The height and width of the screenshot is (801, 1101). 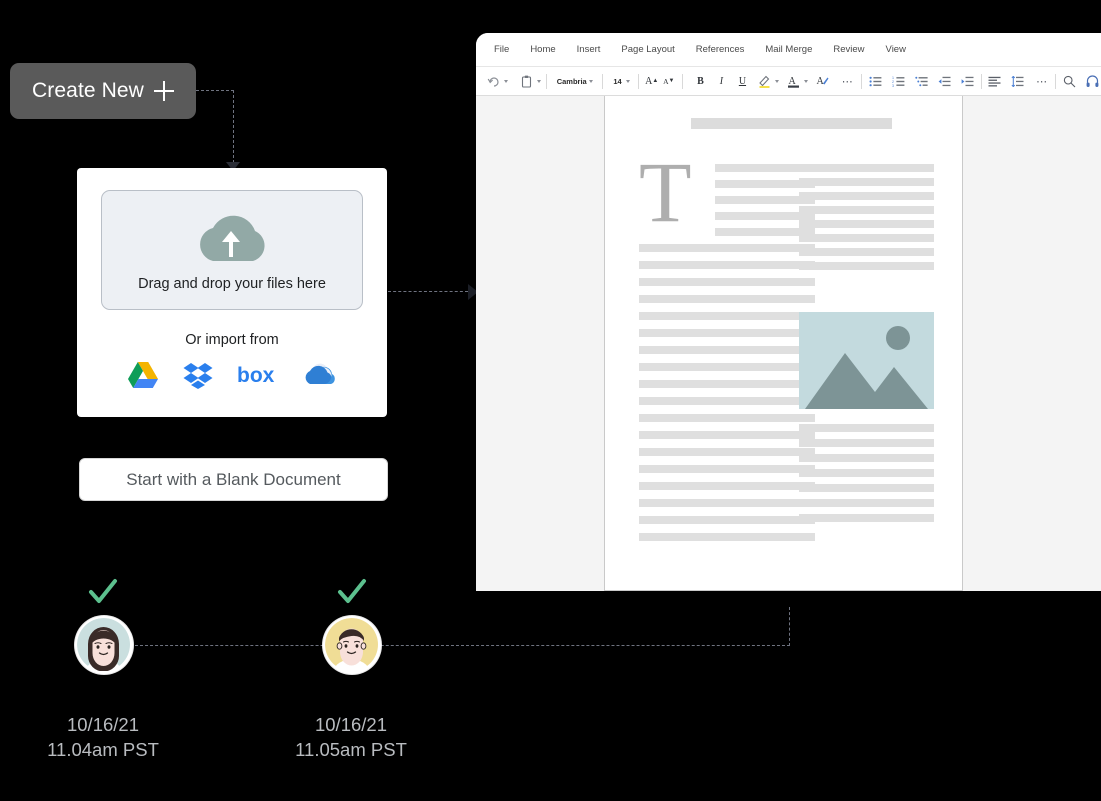 I want to click on svg-text: A, so click(x=820, y=81).